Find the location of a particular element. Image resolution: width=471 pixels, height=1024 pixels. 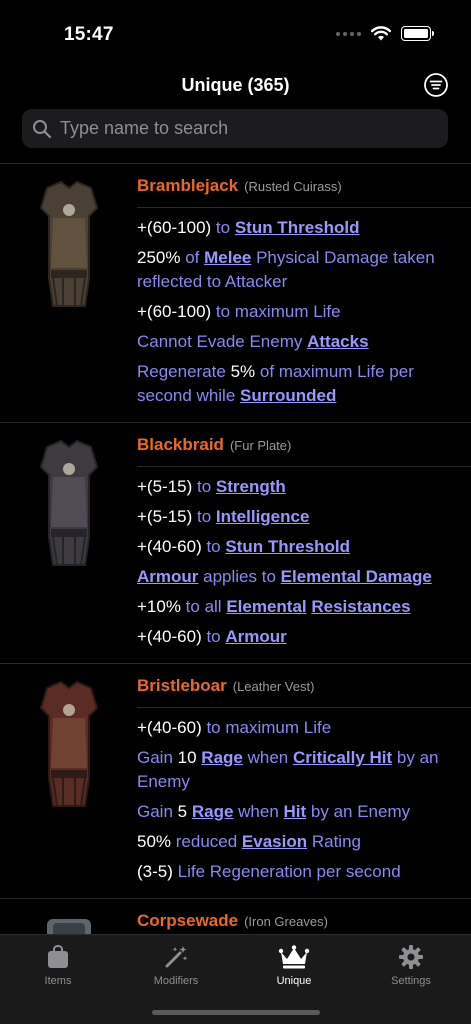

magic-wand-icon is located at coordinates (176, 957).